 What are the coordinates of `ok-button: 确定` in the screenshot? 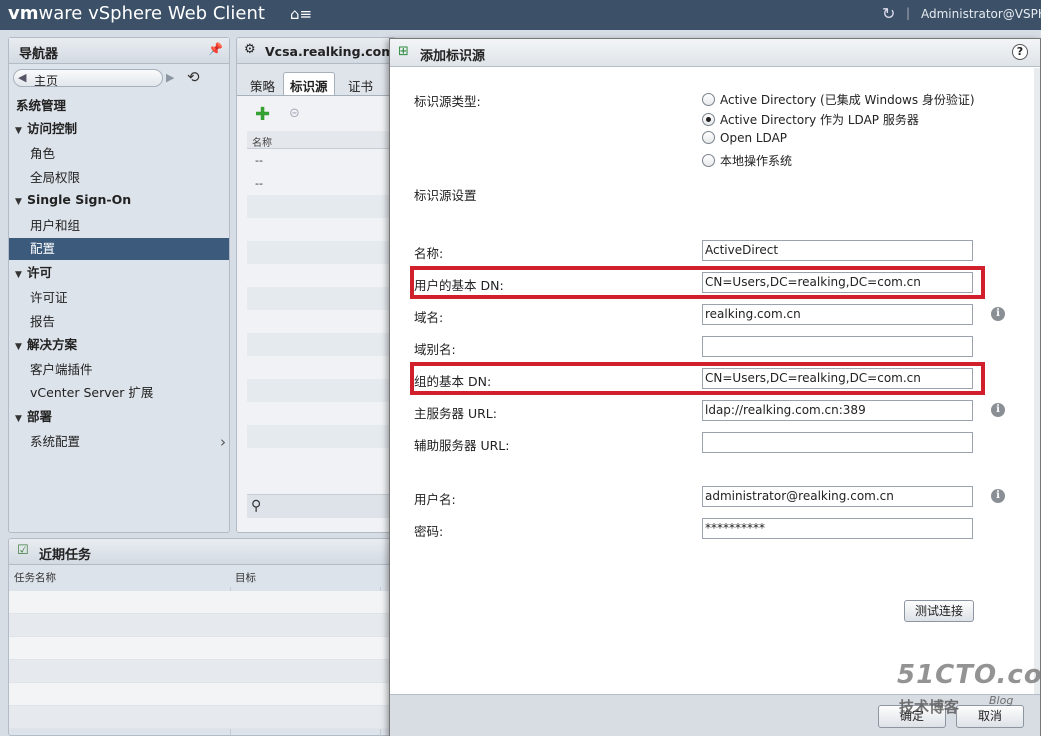 It's located at (912, 716).